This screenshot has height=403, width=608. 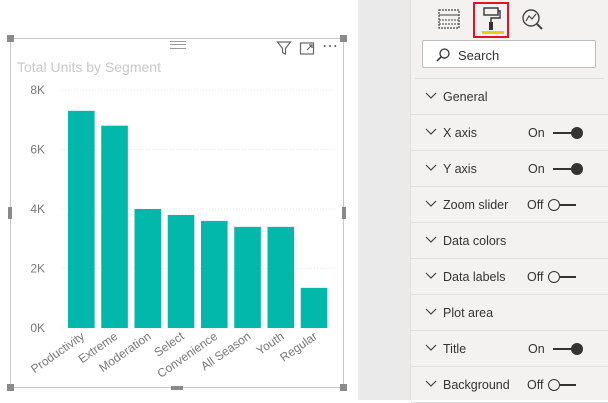 I want to click on tab-analytics, so click(x=533, y=20).